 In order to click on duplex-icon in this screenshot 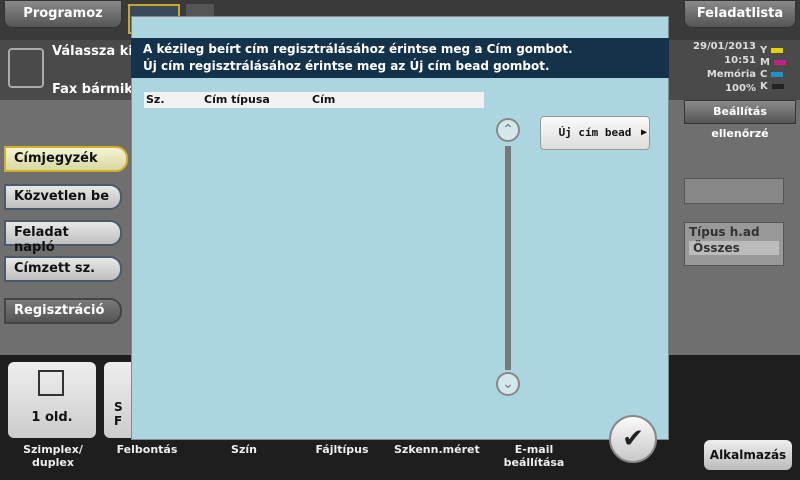, I will do `click(51, 383)`.